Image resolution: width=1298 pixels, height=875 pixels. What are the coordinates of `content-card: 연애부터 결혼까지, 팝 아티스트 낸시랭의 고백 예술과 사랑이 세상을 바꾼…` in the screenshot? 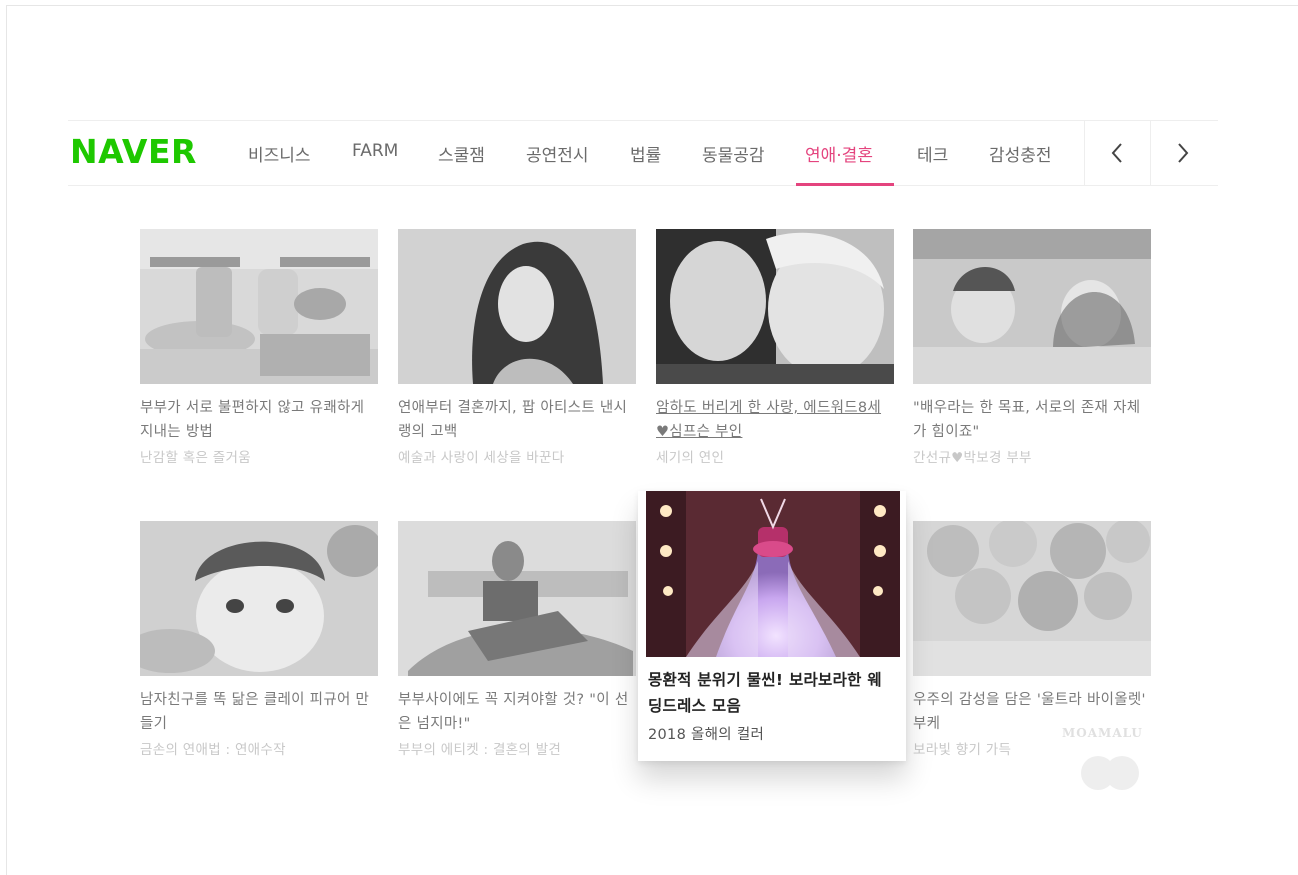 It's located at (517, 347).